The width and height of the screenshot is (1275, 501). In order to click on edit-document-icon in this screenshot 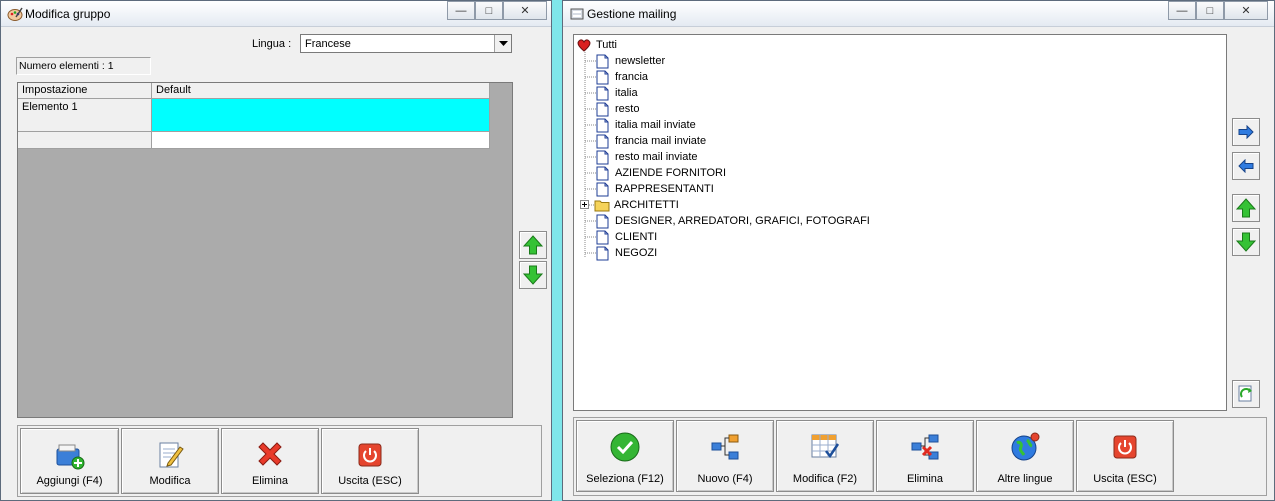, I will do `click(171, 455)`.